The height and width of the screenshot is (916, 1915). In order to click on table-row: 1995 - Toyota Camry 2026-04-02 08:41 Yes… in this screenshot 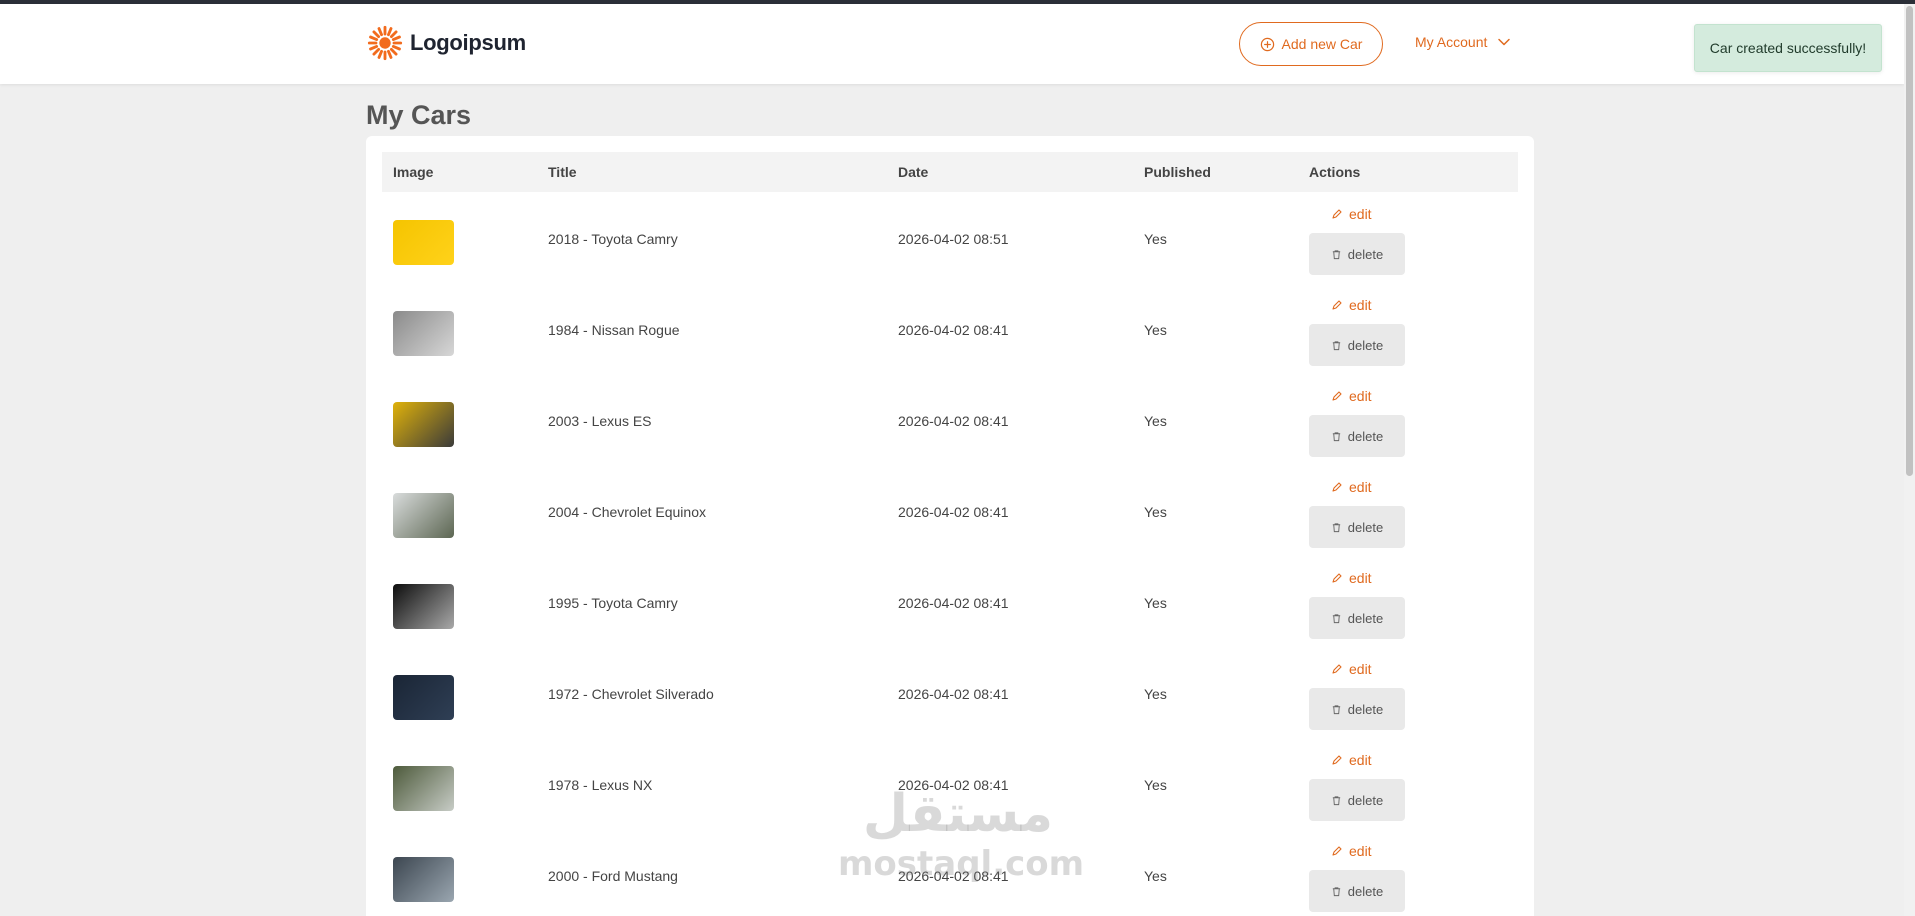, I will do `click(950, 602)`.